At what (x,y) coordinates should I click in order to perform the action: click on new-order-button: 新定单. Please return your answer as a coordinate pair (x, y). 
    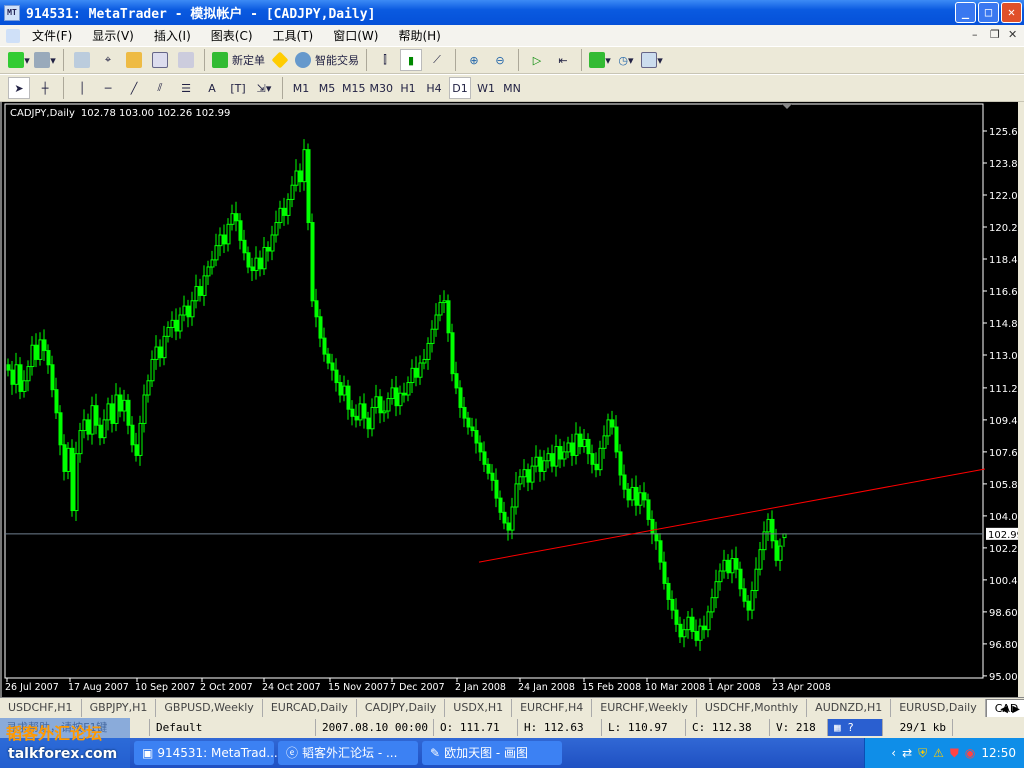
    Looking at the image, I should click on (238, 60).